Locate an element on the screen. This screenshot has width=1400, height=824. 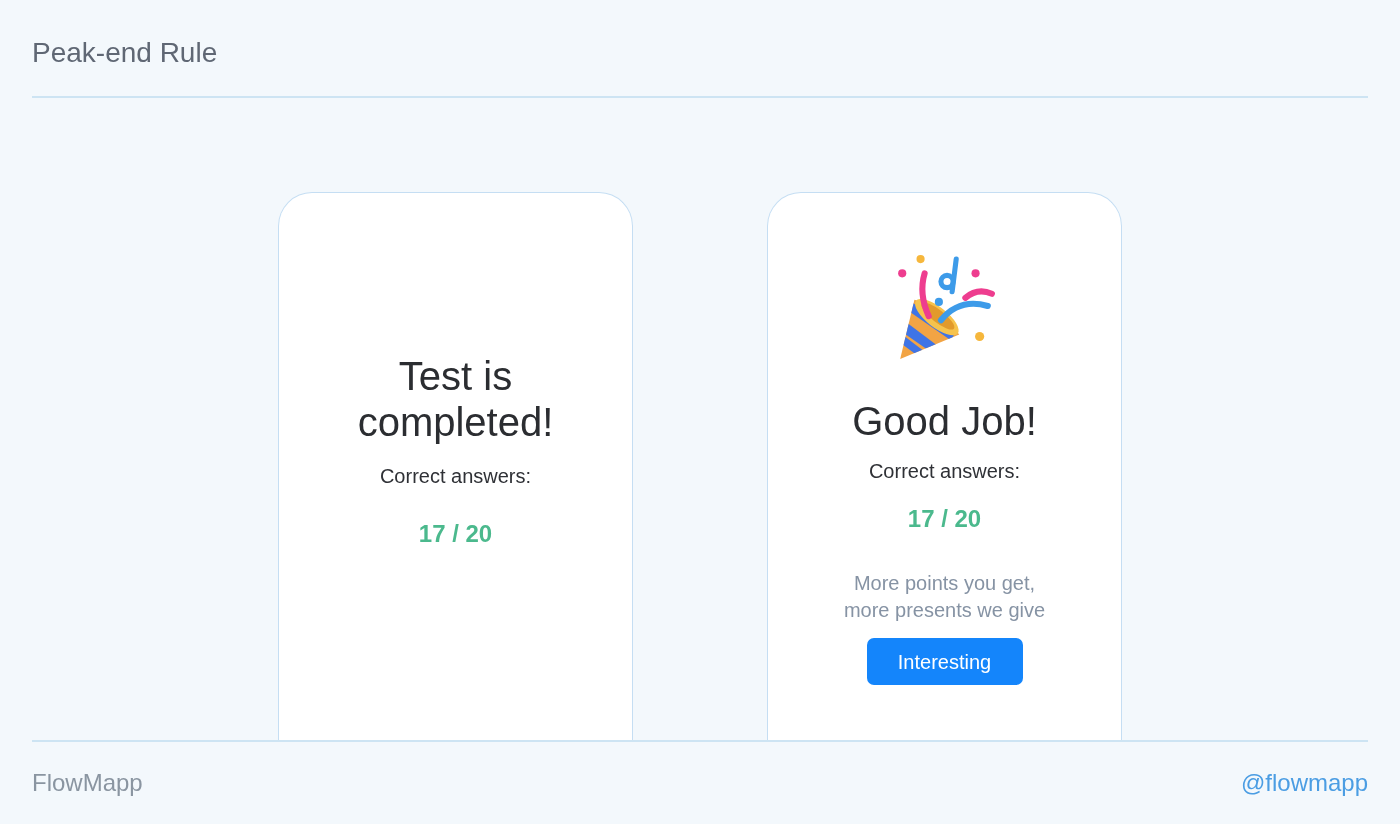
card-title: Good Job! is located at coordinates (944, 421).